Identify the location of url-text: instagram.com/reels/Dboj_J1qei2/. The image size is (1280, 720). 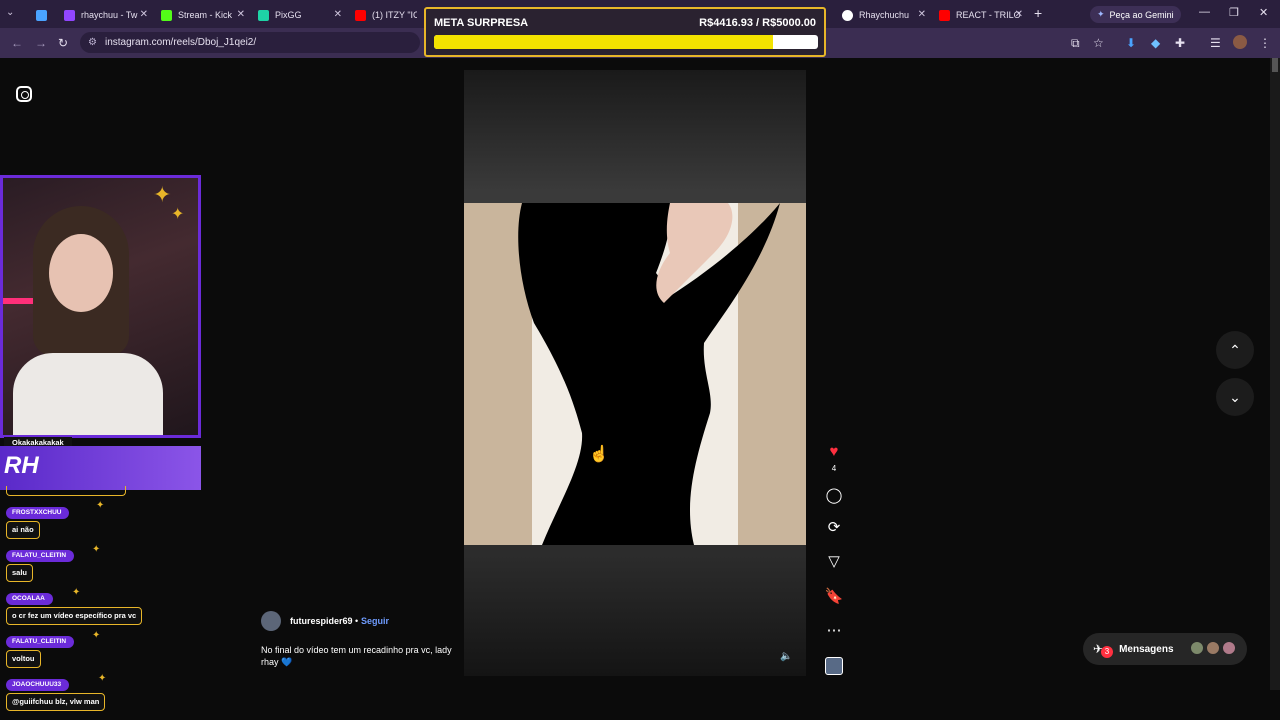
(180, 42).